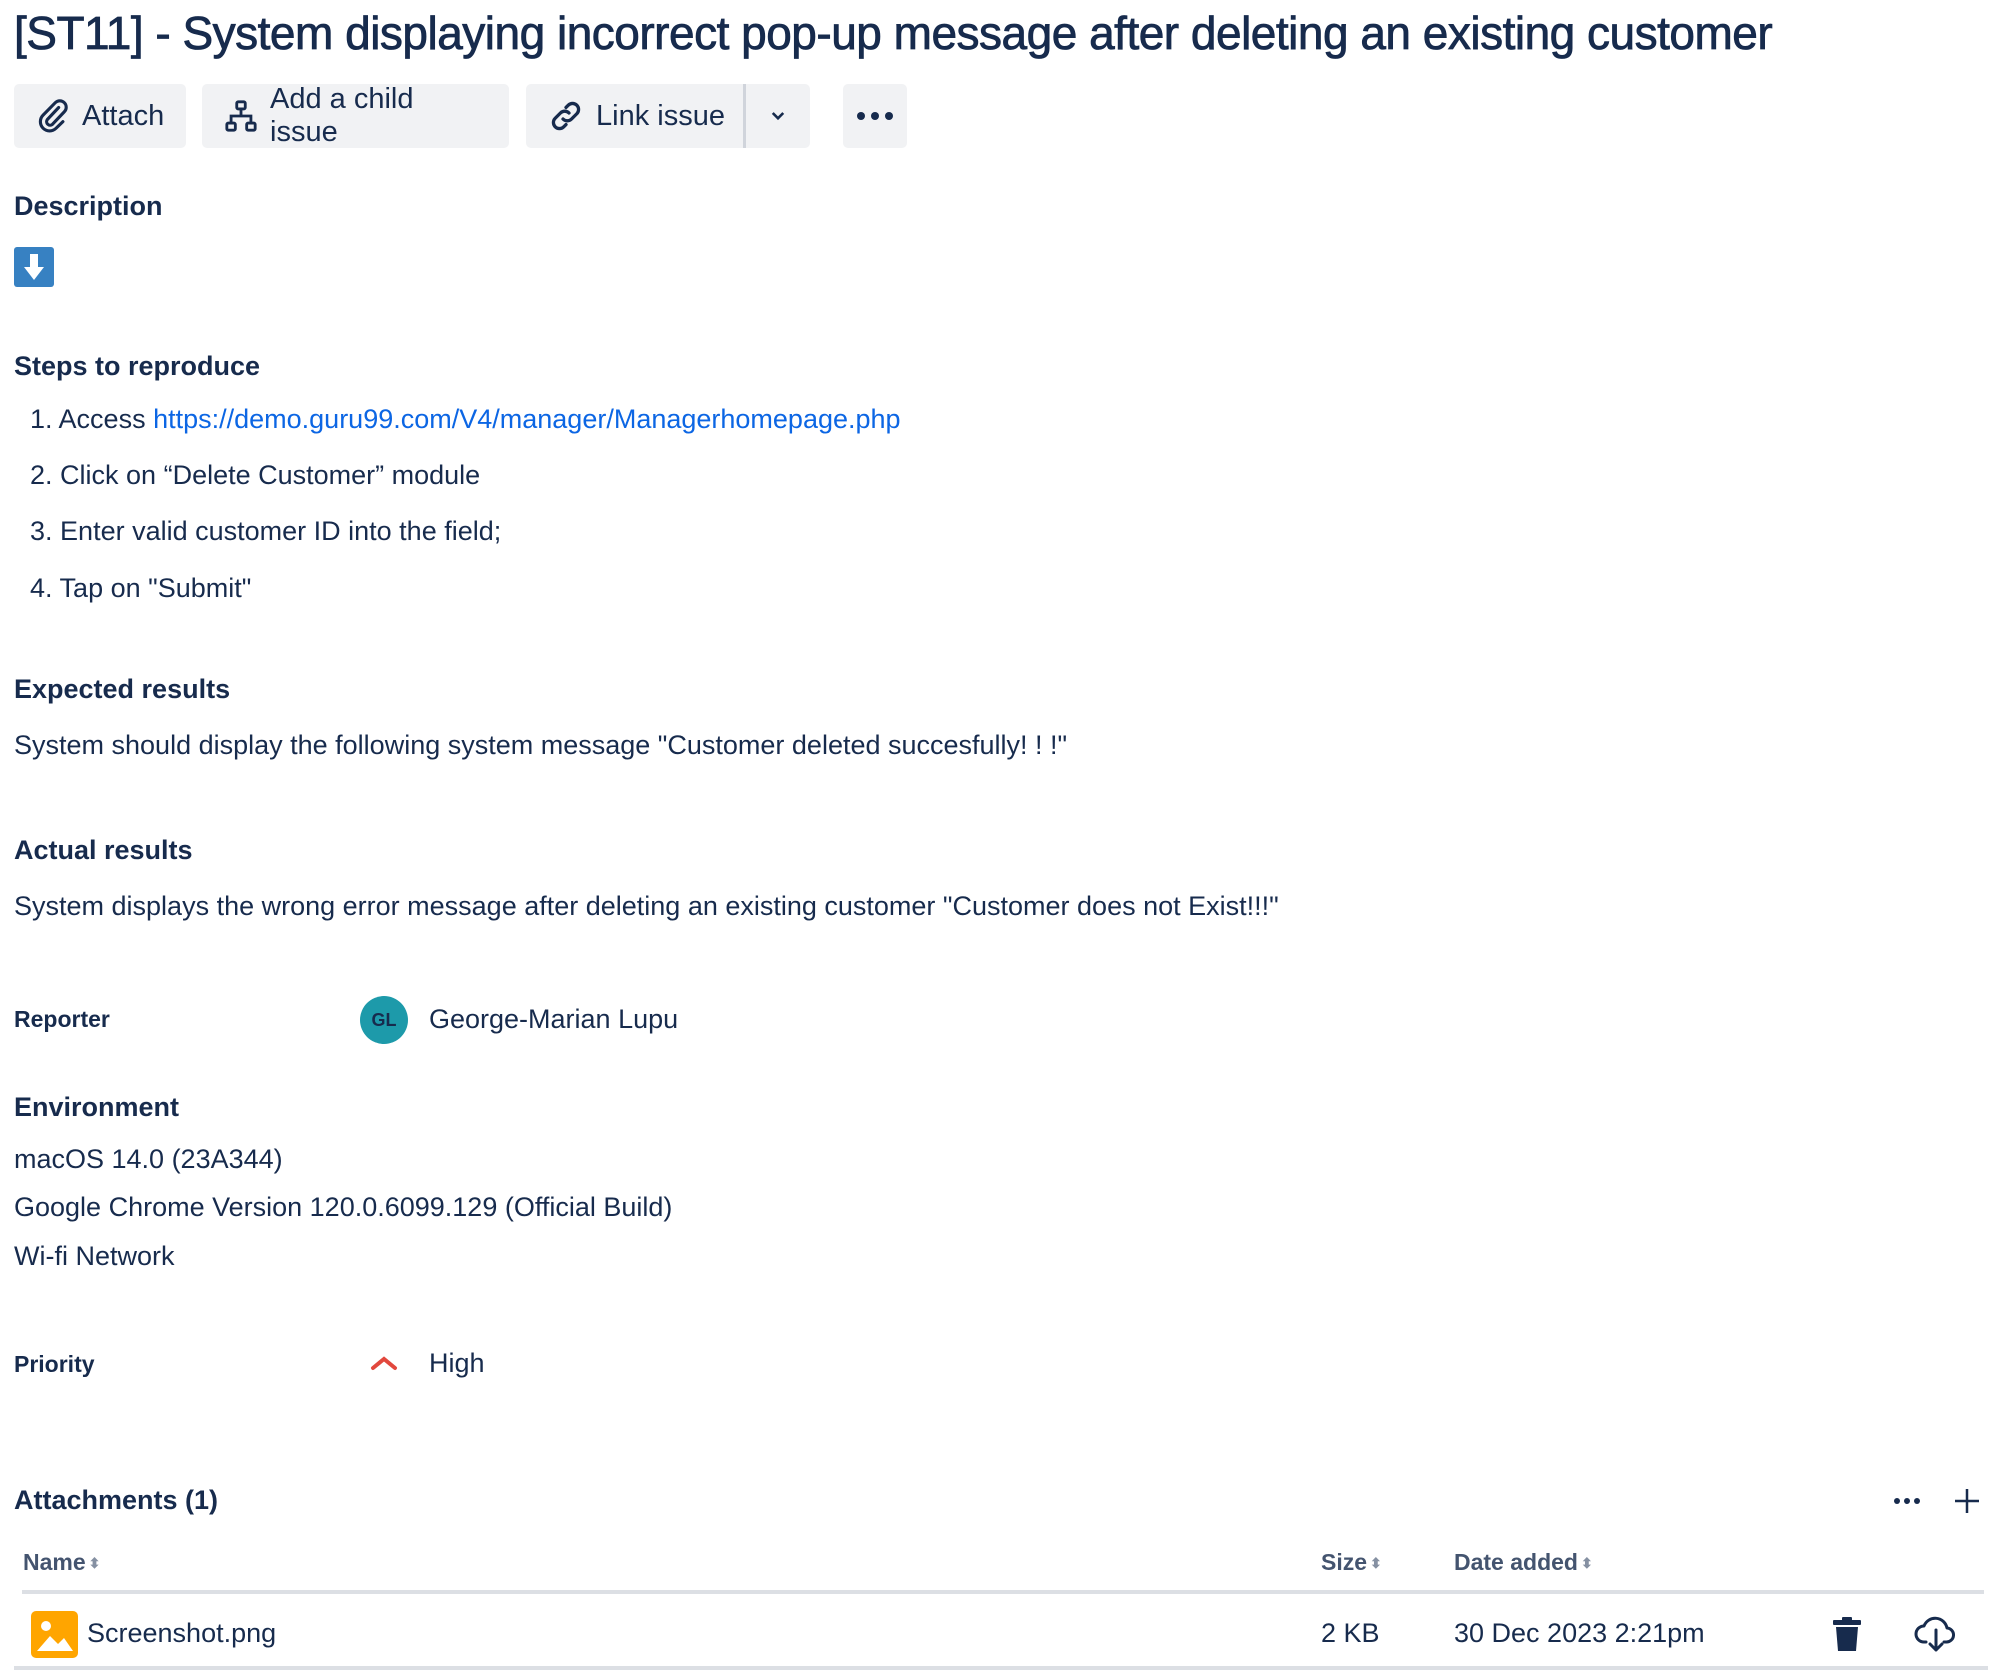  Describe the element at coordinates (566, 116) in the screenshot. I see `link-icon` at that location.